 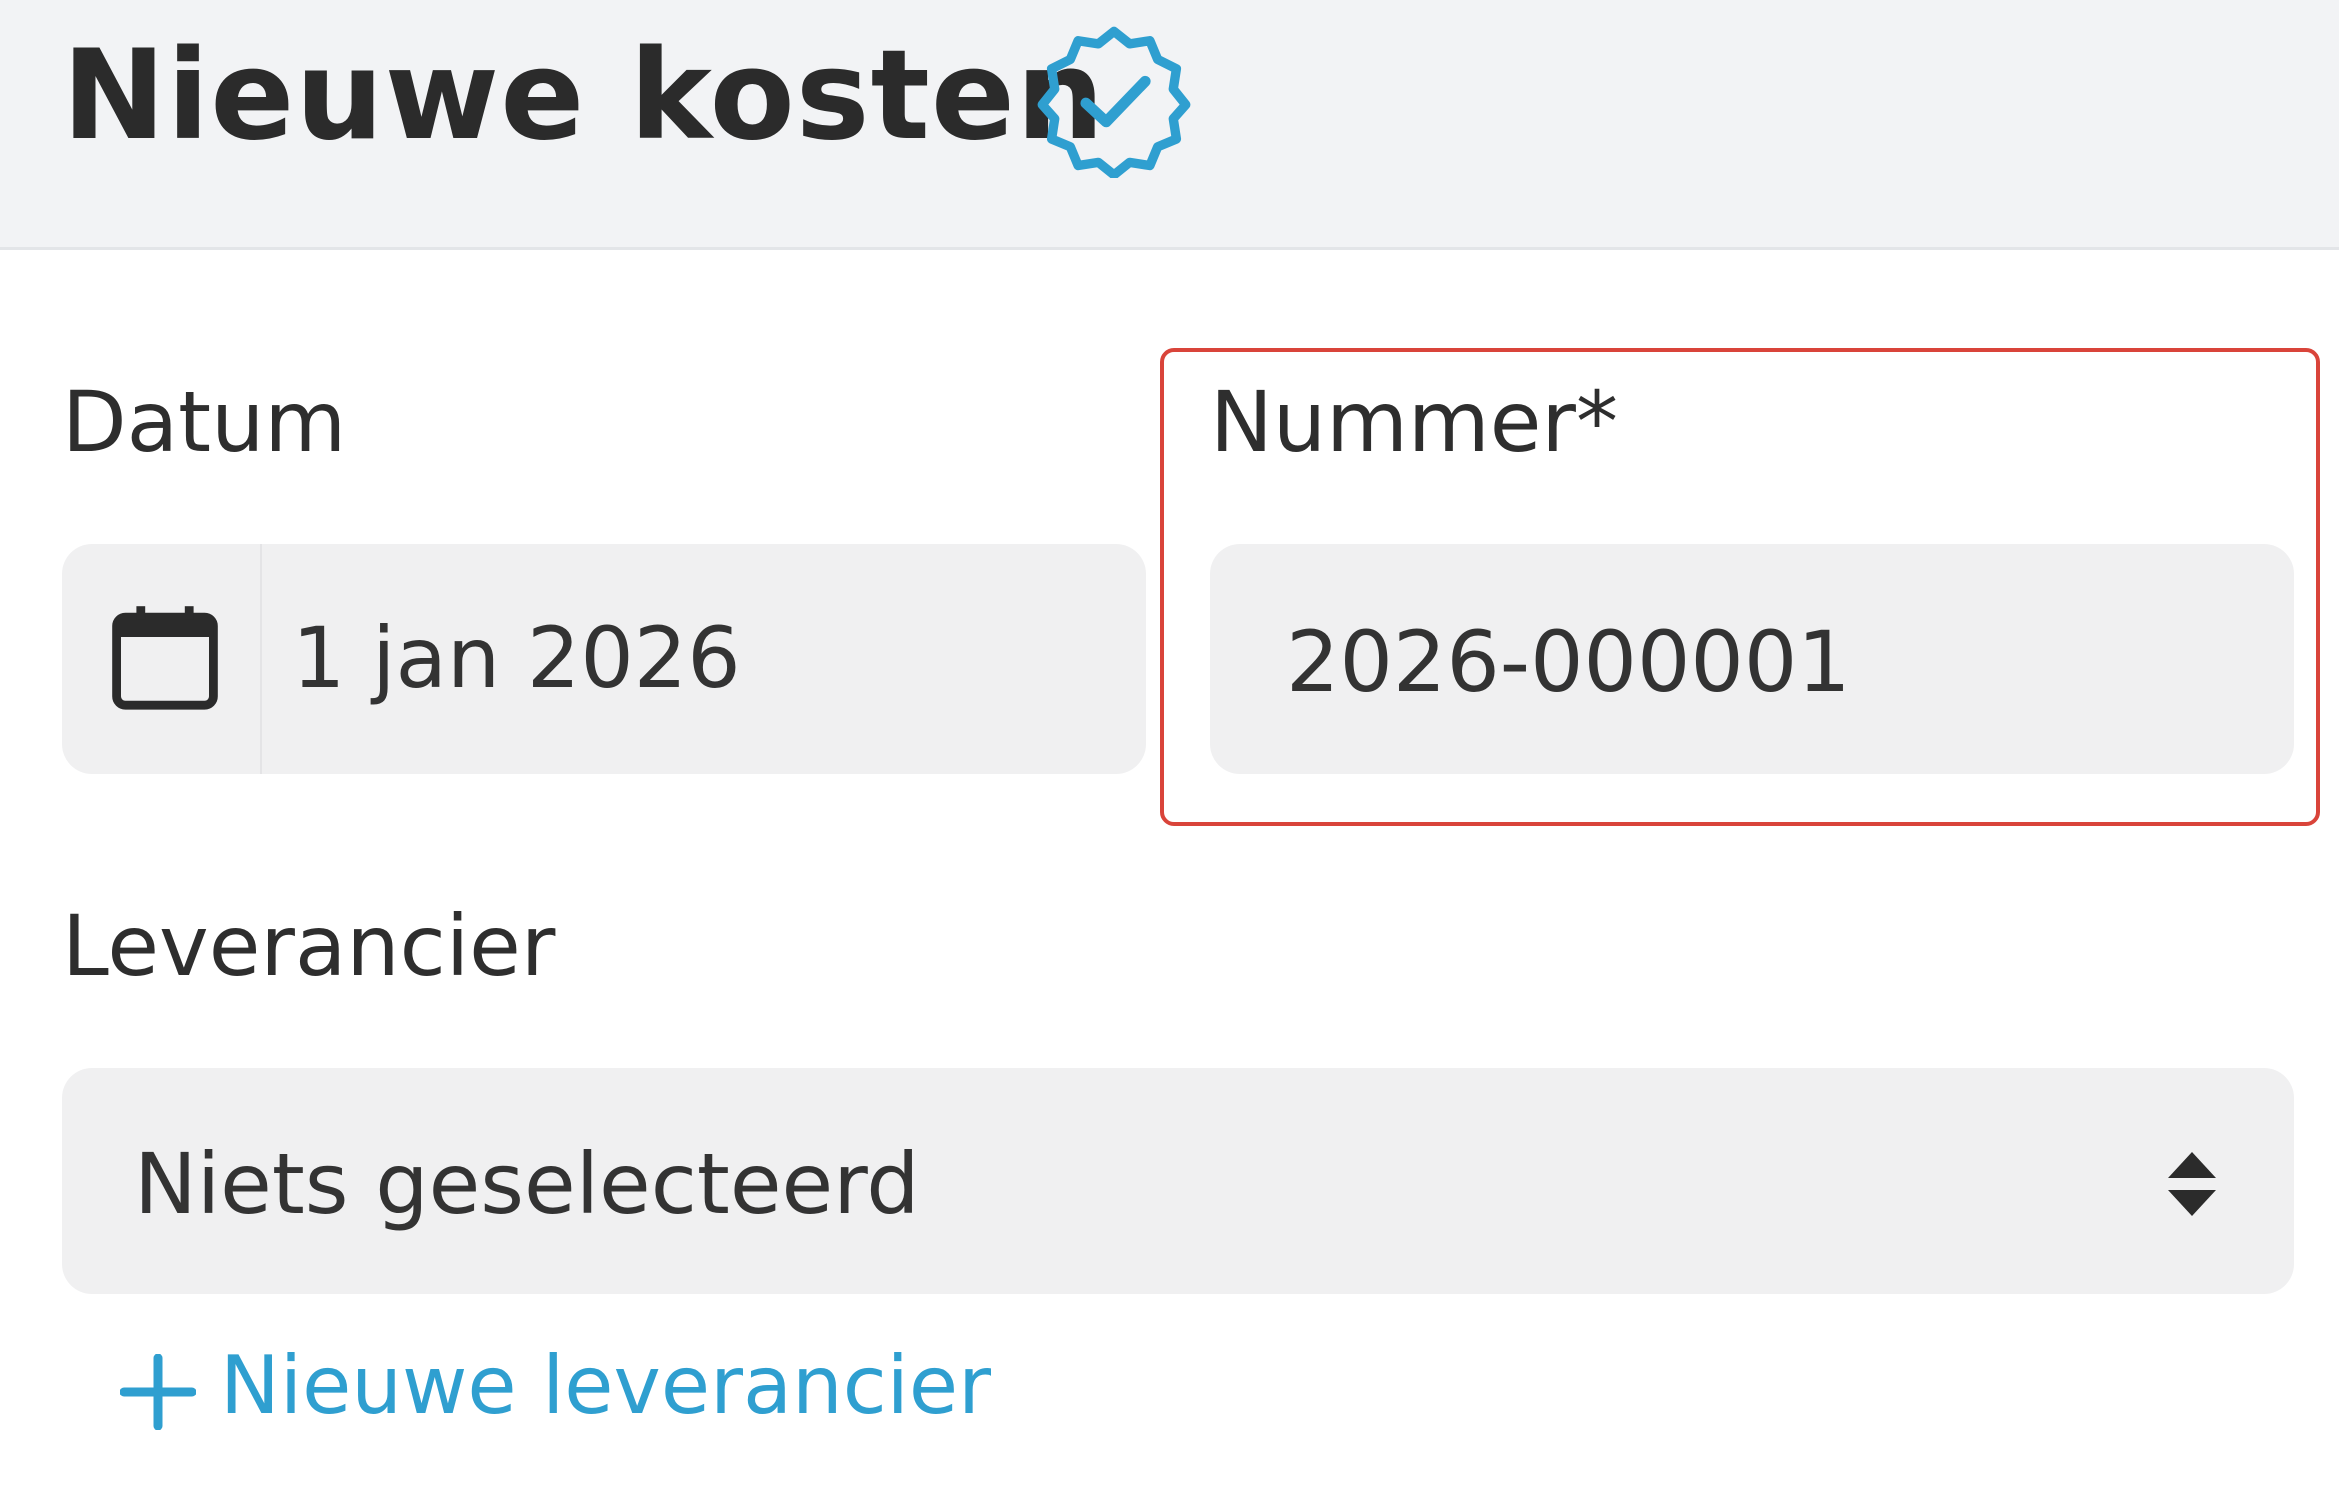 I want to click on supplier-selected-value: Niets geselecteerd, so click(x=527, y=1184).